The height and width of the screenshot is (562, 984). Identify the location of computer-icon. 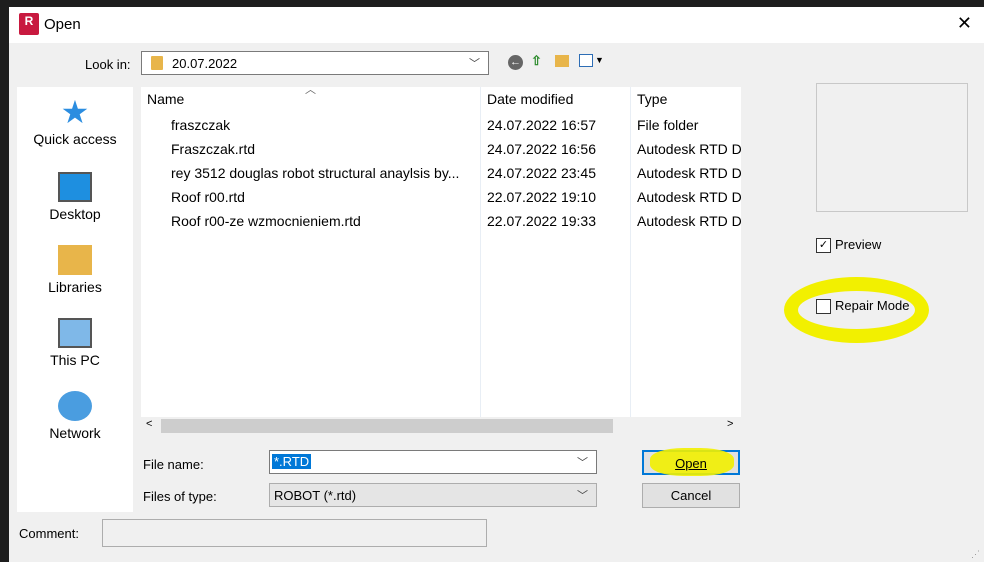
(75, 333).